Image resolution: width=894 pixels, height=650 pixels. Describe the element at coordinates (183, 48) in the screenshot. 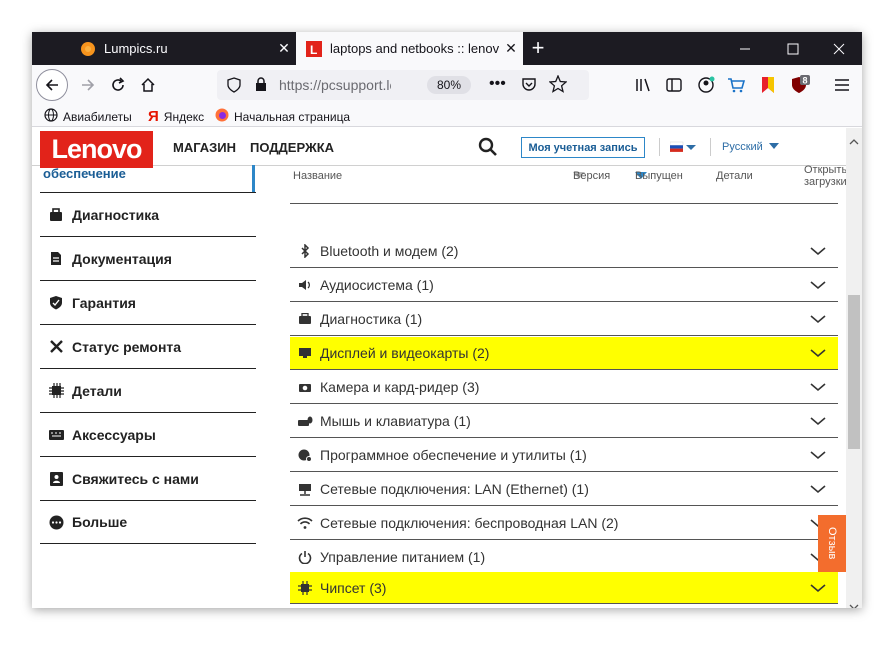

I see `tab-lumpics: Lumpics.ru ✕` at that location.